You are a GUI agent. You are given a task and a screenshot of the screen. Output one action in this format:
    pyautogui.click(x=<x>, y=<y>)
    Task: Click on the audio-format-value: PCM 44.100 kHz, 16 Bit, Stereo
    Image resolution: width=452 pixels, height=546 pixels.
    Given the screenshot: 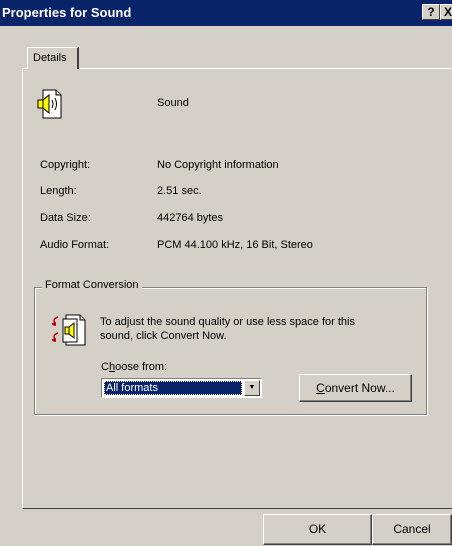 What is the action you would take?
    pyautogui.click(x=235, y=245)
    